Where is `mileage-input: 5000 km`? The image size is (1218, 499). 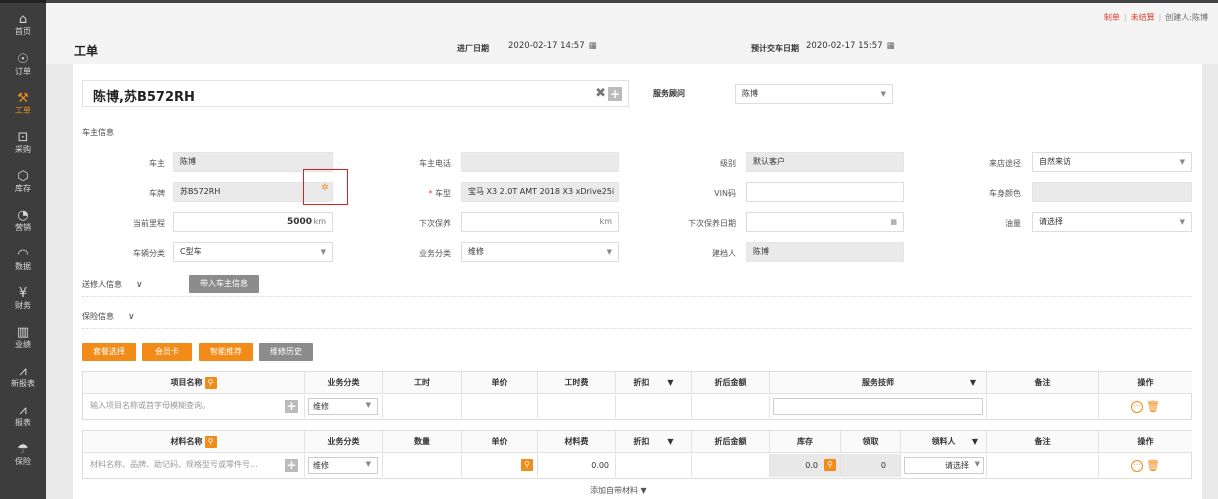 mileage-input: 5000 km is located at coordinates (253, 222).